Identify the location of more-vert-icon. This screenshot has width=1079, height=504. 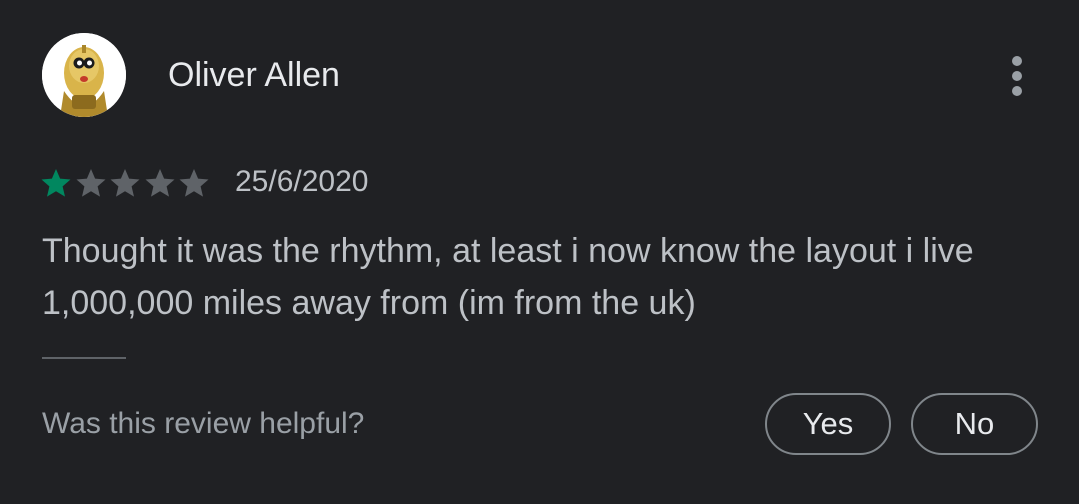
(1017, 61).